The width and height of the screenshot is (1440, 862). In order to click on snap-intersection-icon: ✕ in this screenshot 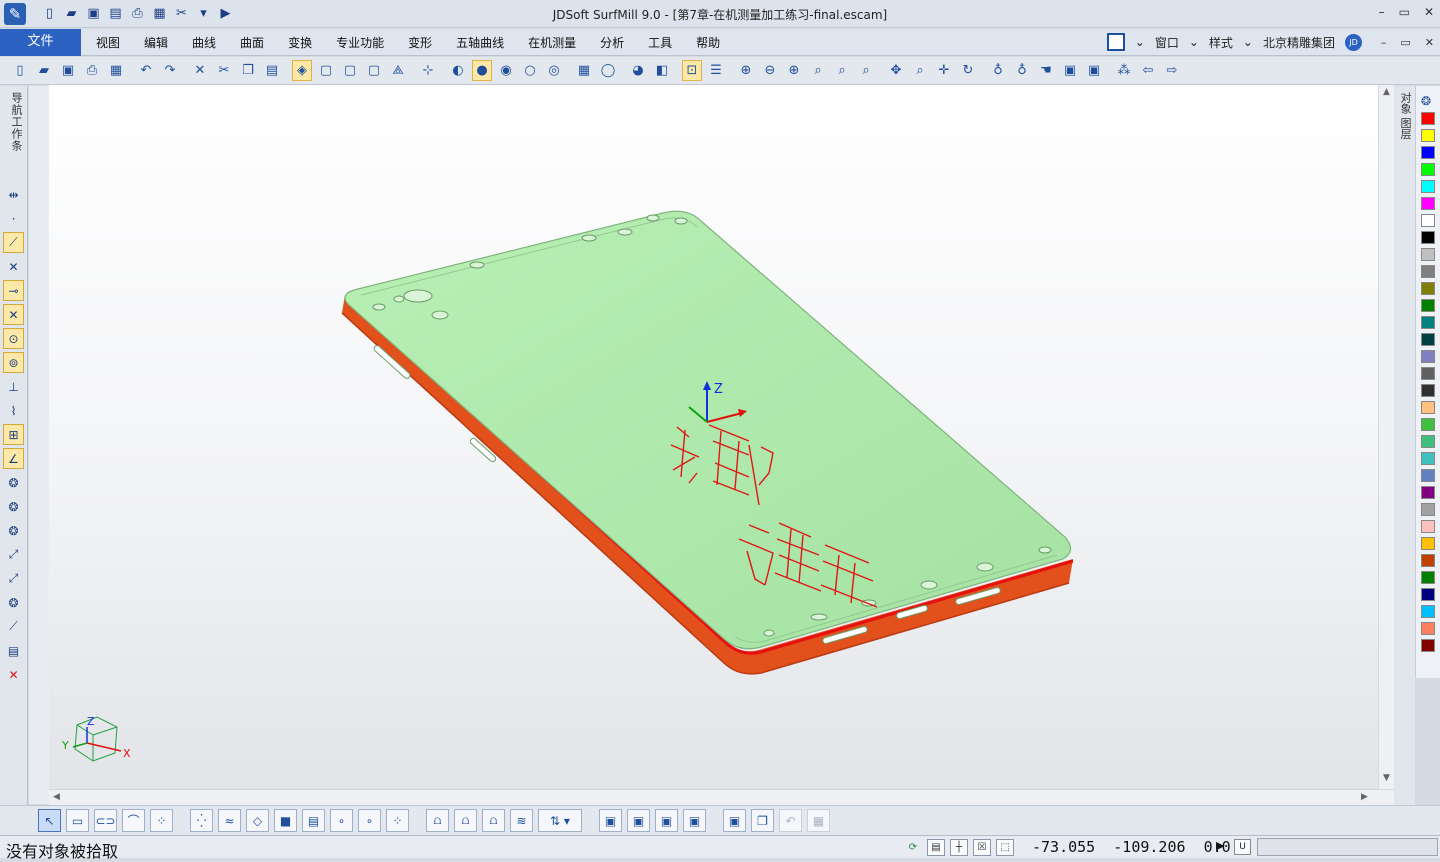, I will do `click(13, 314)`.